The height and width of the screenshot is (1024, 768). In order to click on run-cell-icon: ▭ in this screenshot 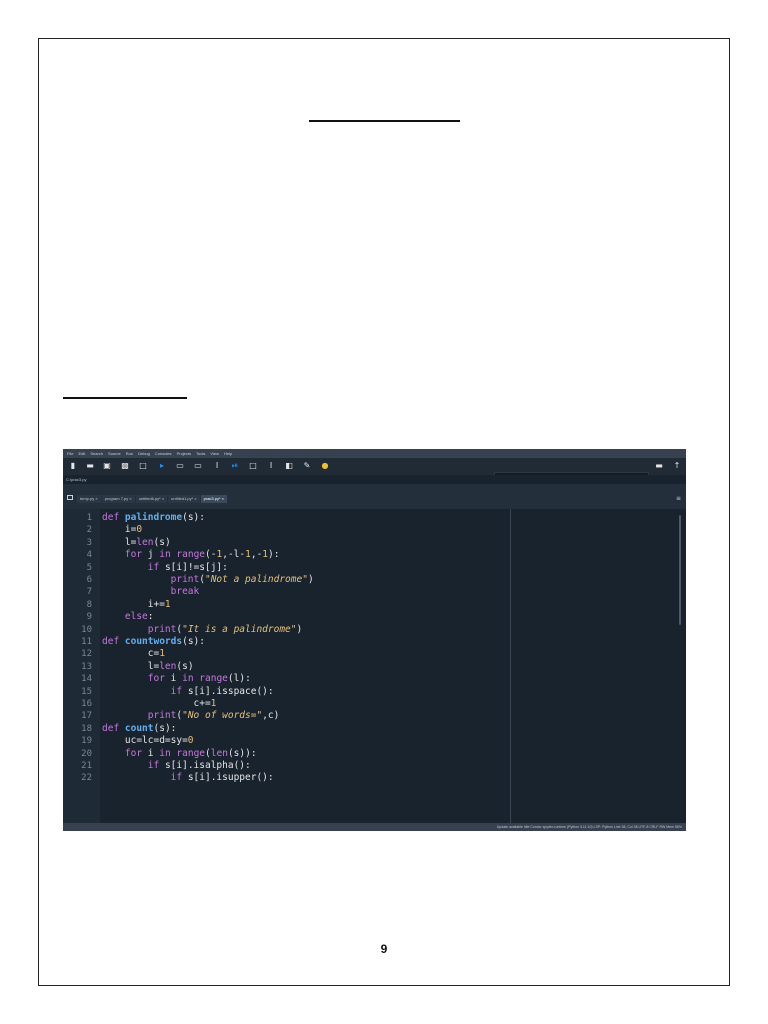, I will do `click(180, 466)`.